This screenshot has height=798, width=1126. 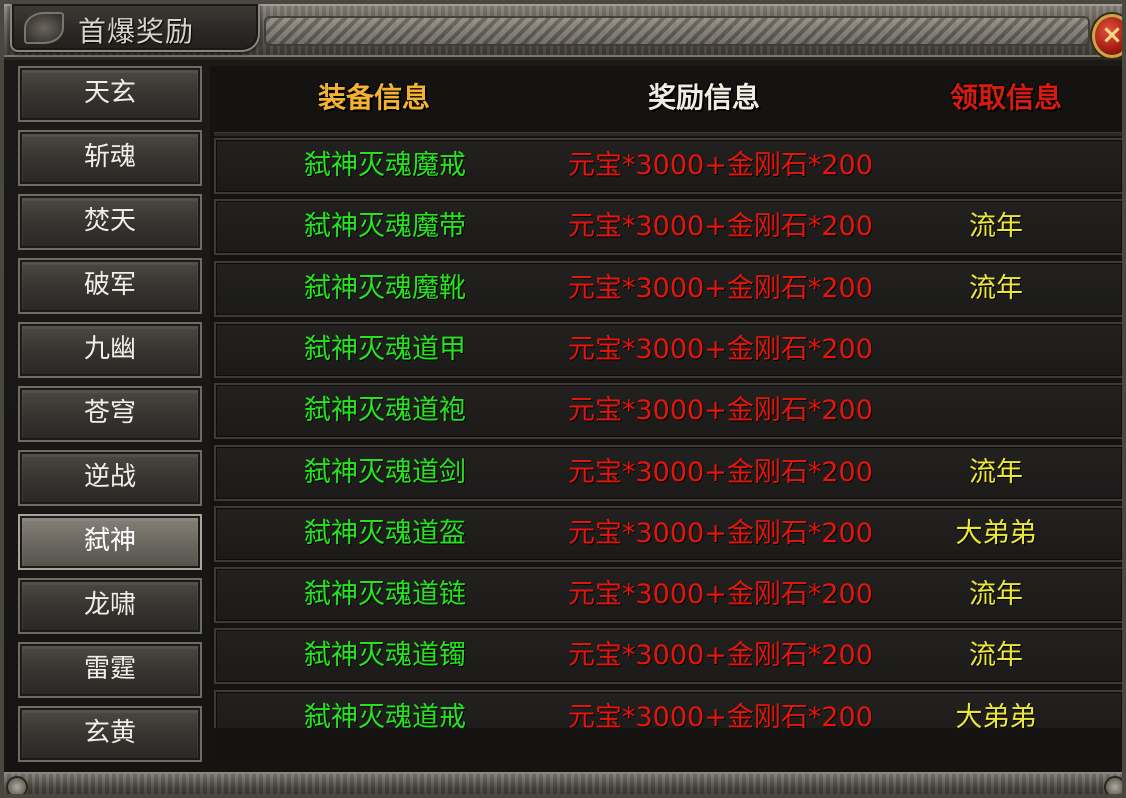 I want to click on close-icon: ×, so click(x=1112, y=35).